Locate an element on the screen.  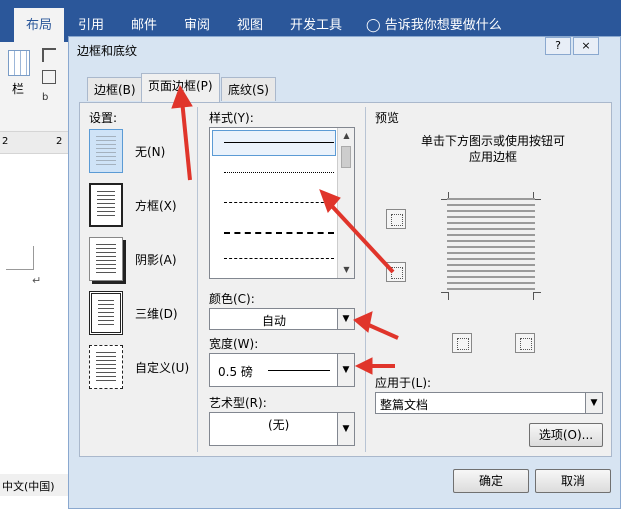
tab-developer: 开发工具 is located at coordinates (316, 23).